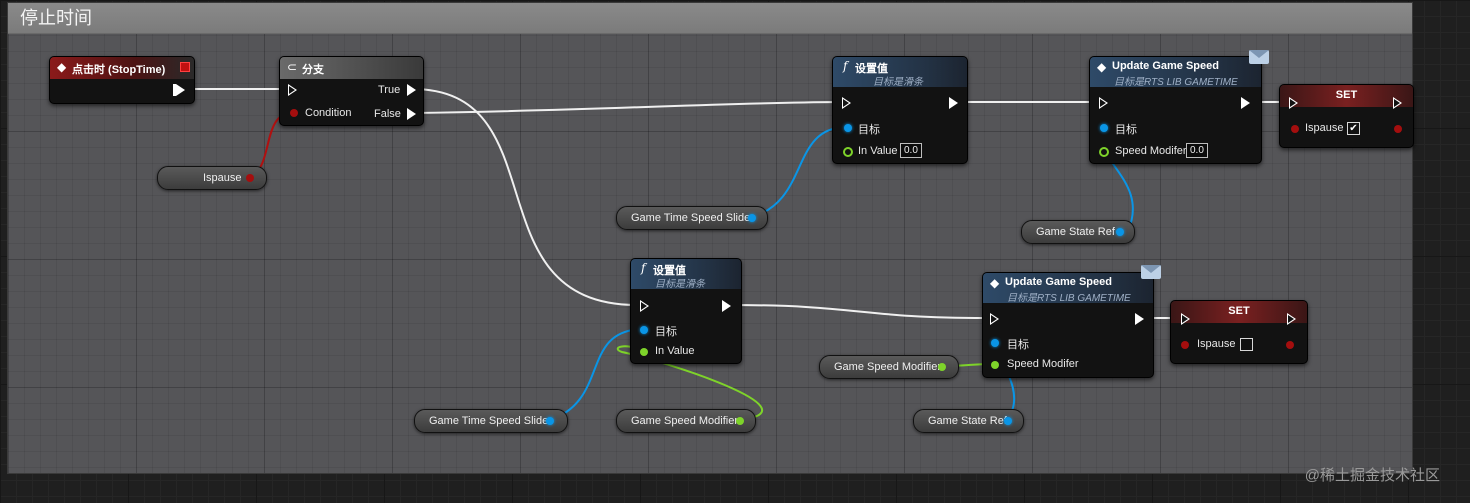  I want to click on branch-node: ⊂ 分支 True Condition False, so click(351, 91).